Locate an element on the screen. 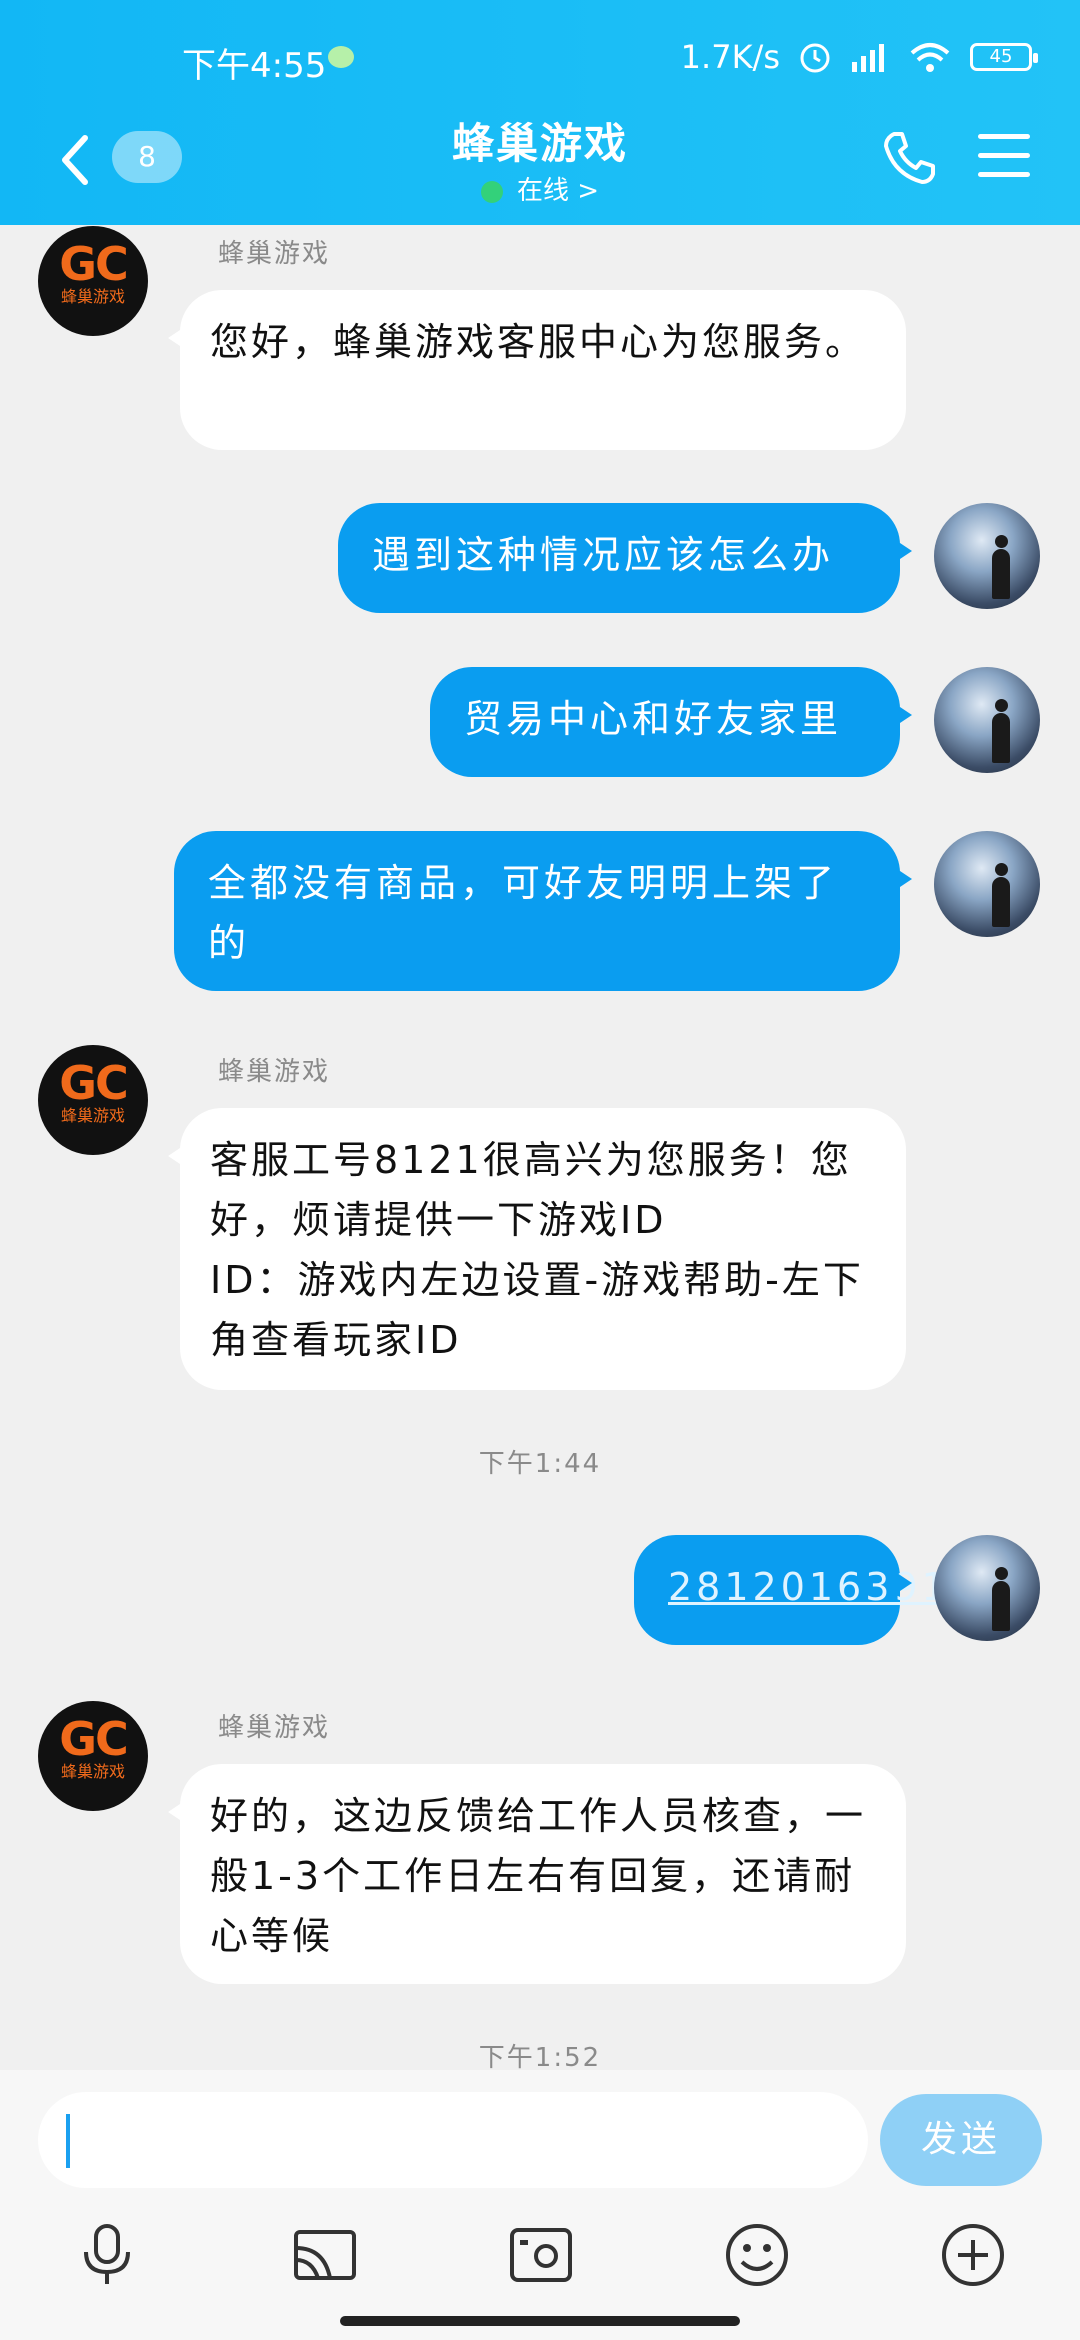  emoji-icon is located at coordinates (757, 2255).